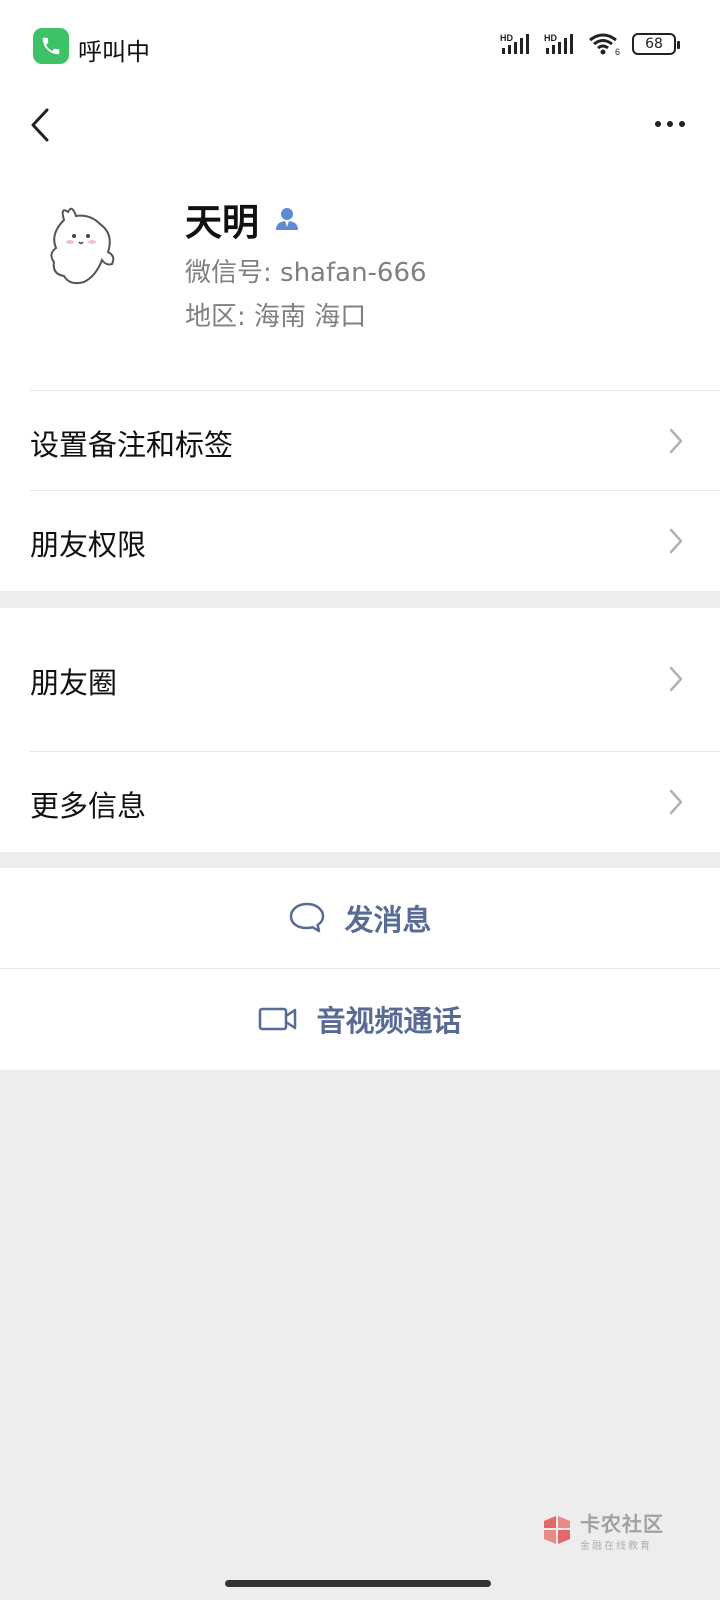 The width and height of the screenshot is (720, 1600). Describe the element at coordinates (307, 917) in the screenshot. I see `chat-bubble-icon` at that location.